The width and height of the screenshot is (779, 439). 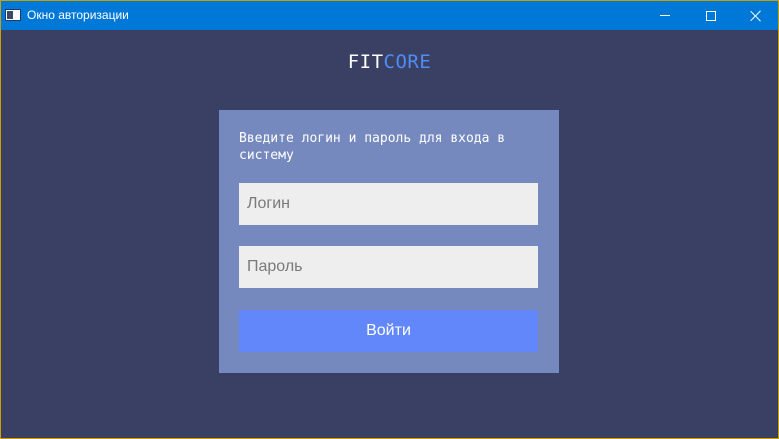 I want to click on maximize-icon, so click(x=711, y=15).